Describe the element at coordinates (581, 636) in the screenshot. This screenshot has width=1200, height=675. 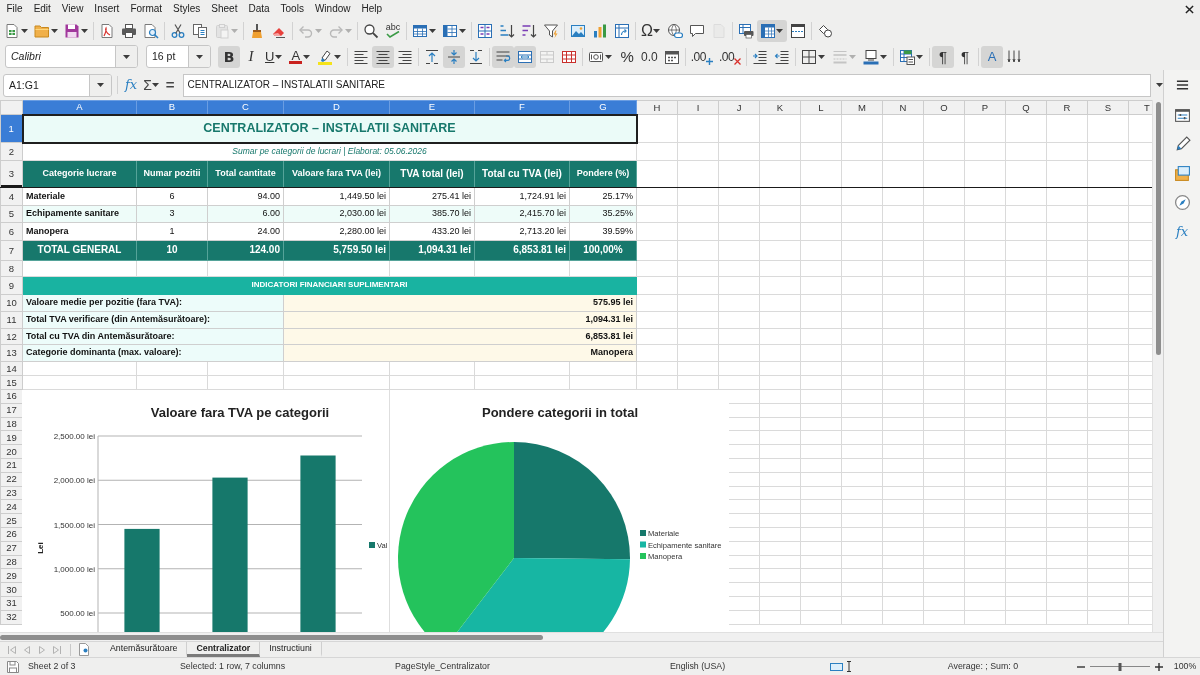
I see `horizontal-scrollbar` at that location.